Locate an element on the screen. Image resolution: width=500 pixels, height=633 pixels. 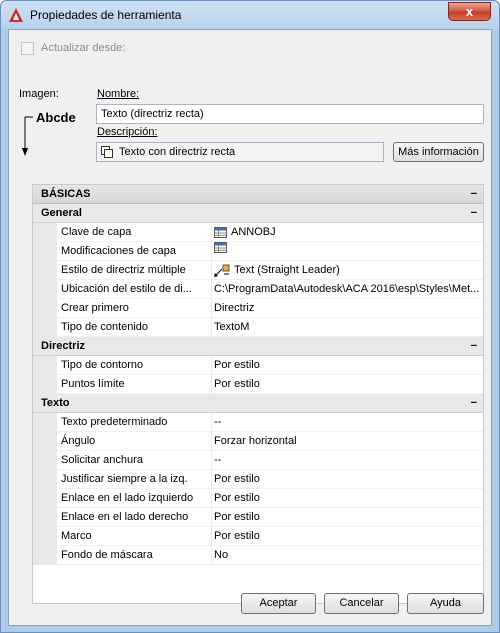
property-value: Forzar horizontal is located at coordinates (347, 441).